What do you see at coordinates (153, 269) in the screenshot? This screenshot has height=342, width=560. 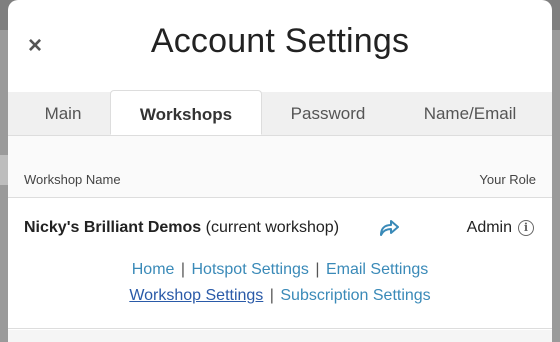 I see `link-home: Home` at bounding box center [153, 269].